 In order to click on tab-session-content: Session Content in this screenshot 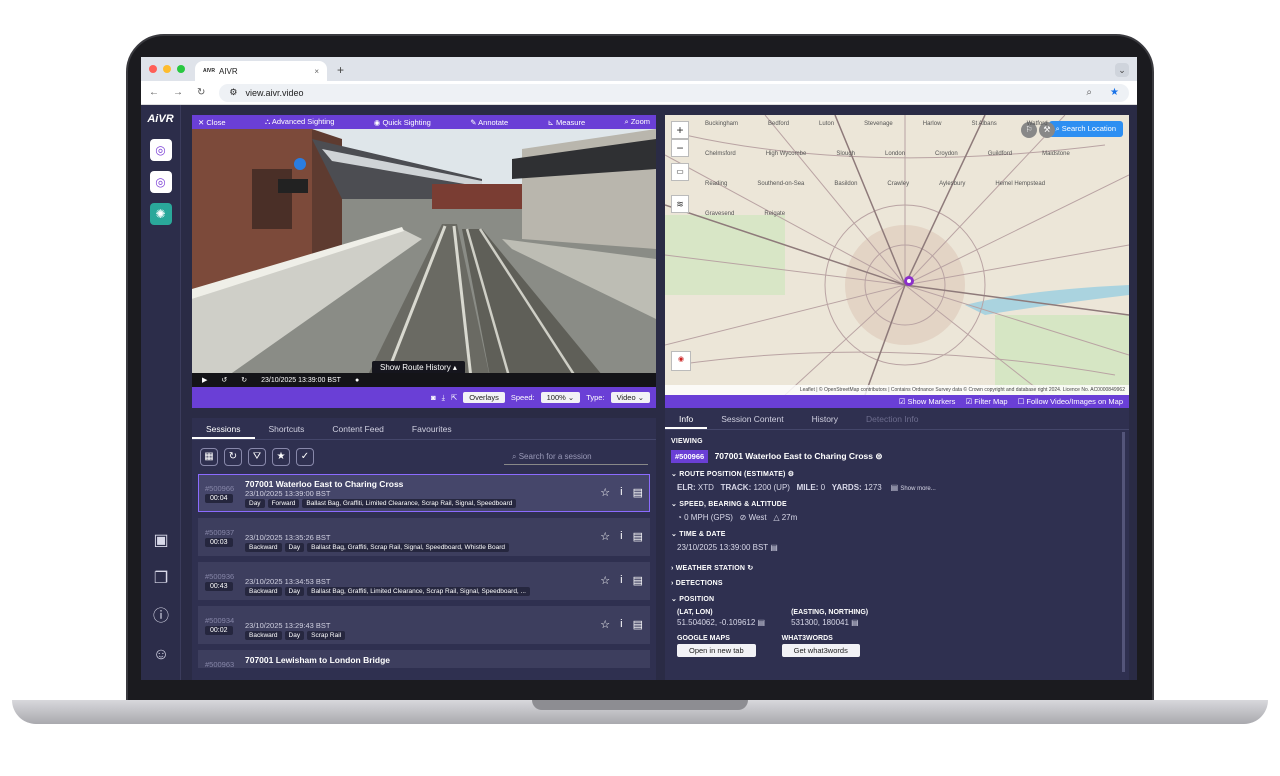, I will do `click(752, 418)`.